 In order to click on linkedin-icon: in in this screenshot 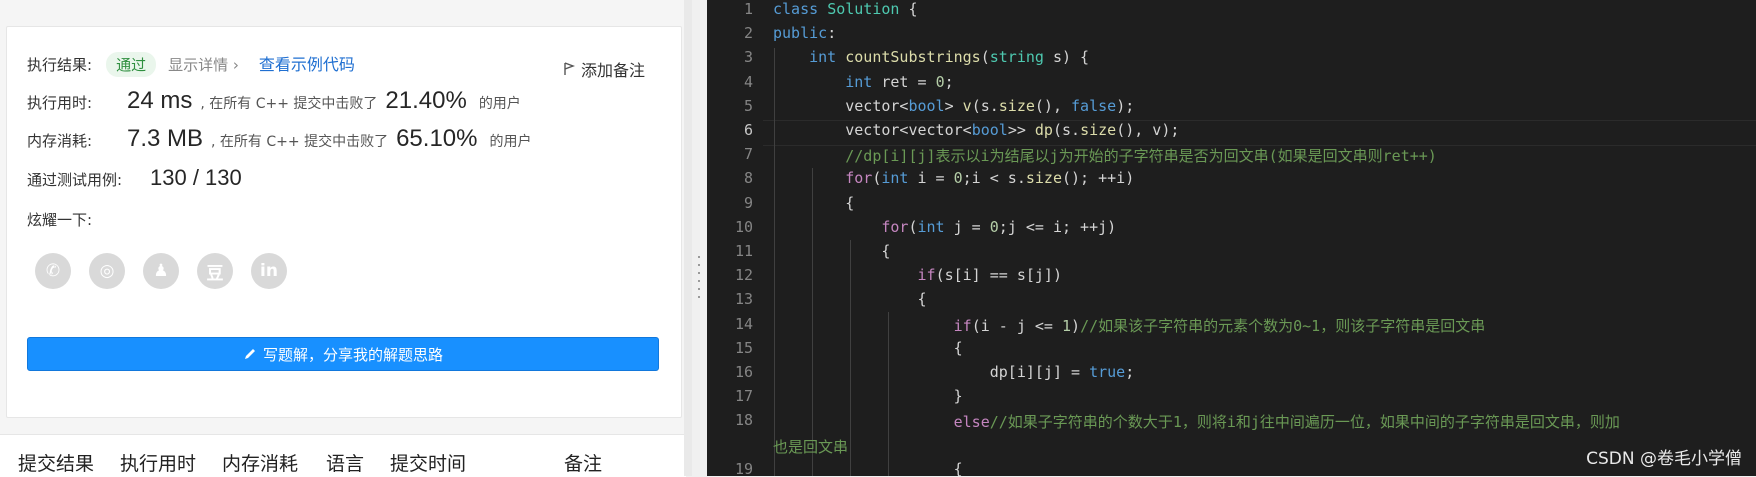, I will do `click(269, 271)`.